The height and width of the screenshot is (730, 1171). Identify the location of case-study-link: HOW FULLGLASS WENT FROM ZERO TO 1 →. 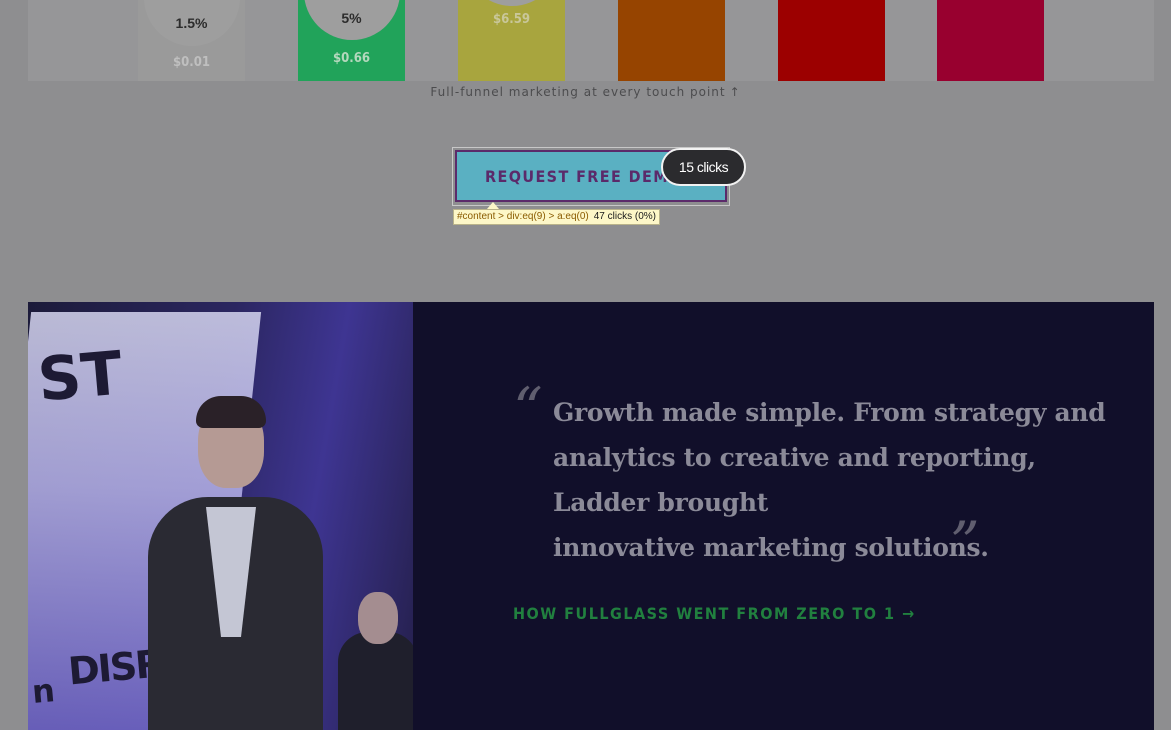
(714, 613).